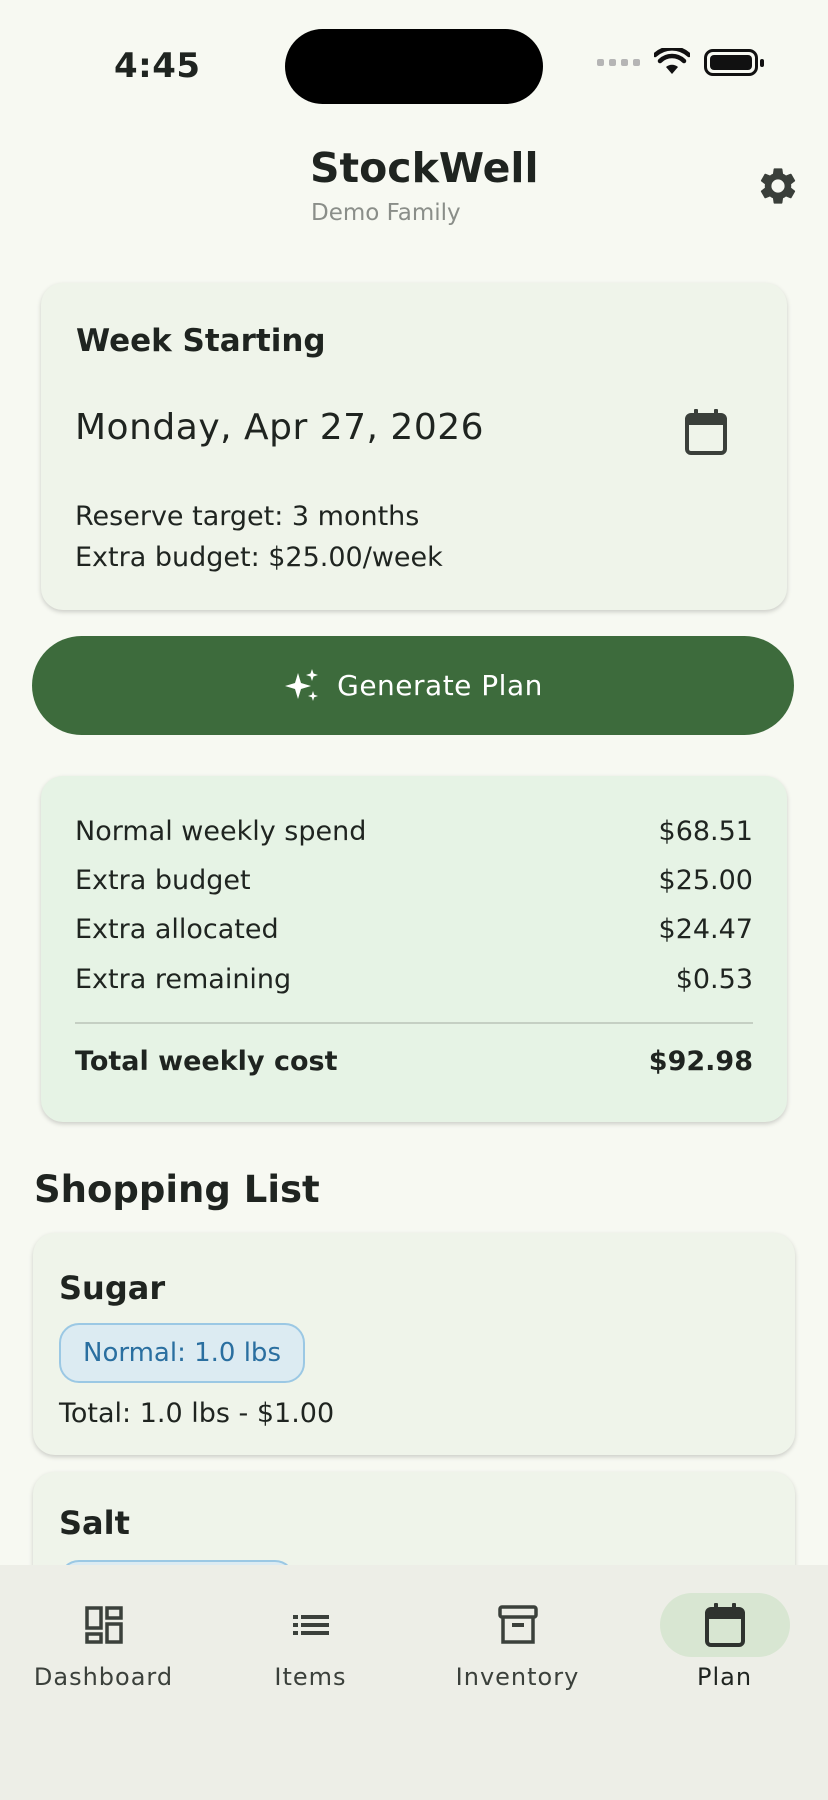 The width and height of the screenshot is (828, 1800). I want to click on bottom-navigation: Dashboard Items Inventory Plan, so click(414, 1682).